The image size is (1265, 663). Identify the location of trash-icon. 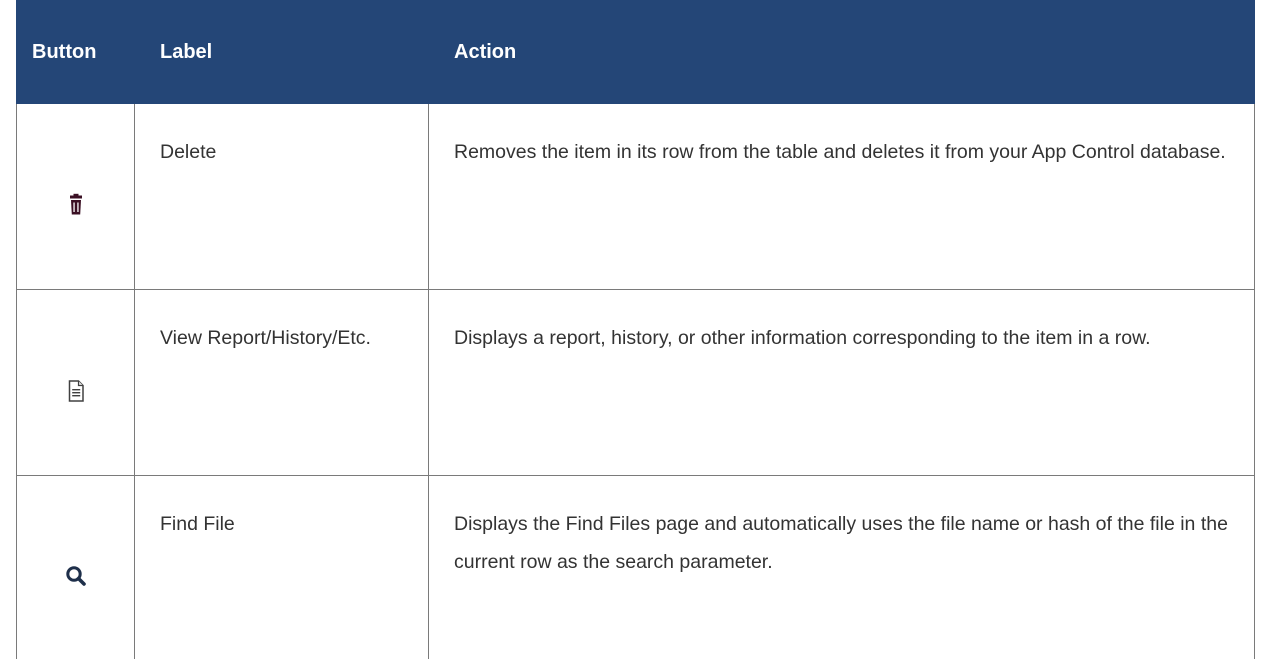
(75, 203).